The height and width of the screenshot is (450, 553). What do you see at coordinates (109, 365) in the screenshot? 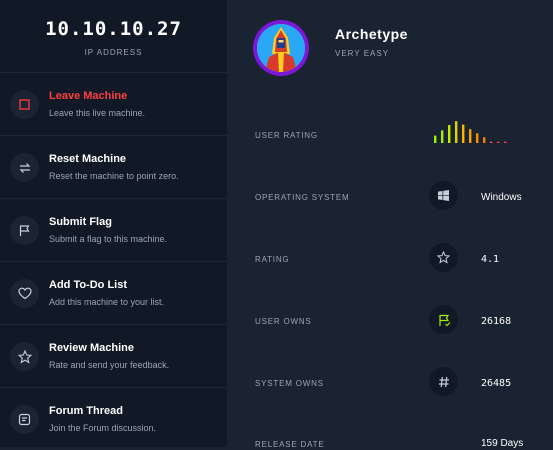
I see `review-machine-desc: Rate and send your feedback.` at bounding box center [109, 365].